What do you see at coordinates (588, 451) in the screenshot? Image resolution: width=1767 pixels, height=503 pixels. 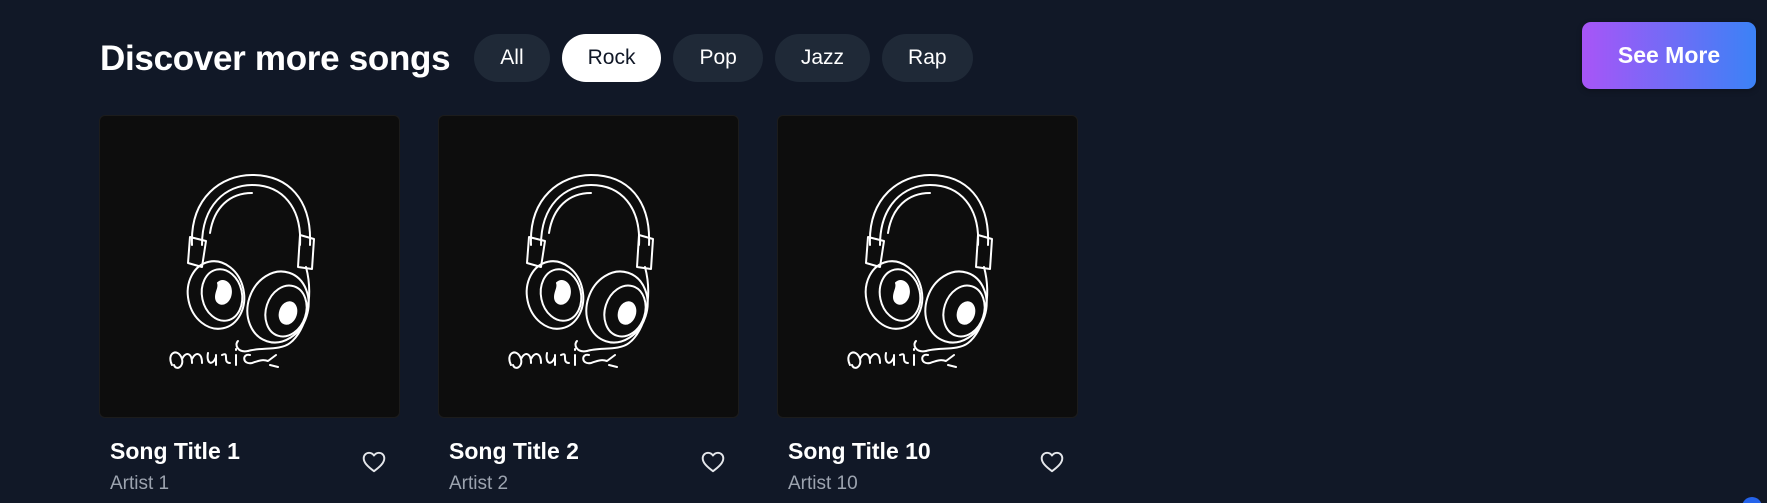 I see `song-title: Song Title 2` at bounding box center [588, 451].